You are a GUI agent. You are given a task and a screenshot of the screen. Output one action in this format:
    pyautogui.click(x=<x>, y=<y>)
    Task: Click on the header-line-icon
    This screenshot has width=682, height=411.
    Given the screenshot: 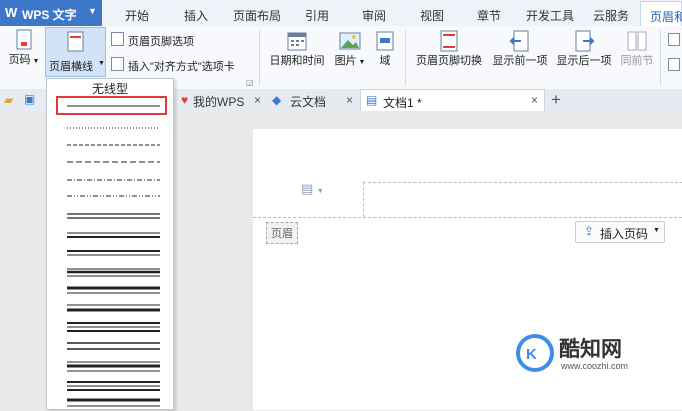 What is the action you would take?
    pyautogui.click(x=75, y=41)
    